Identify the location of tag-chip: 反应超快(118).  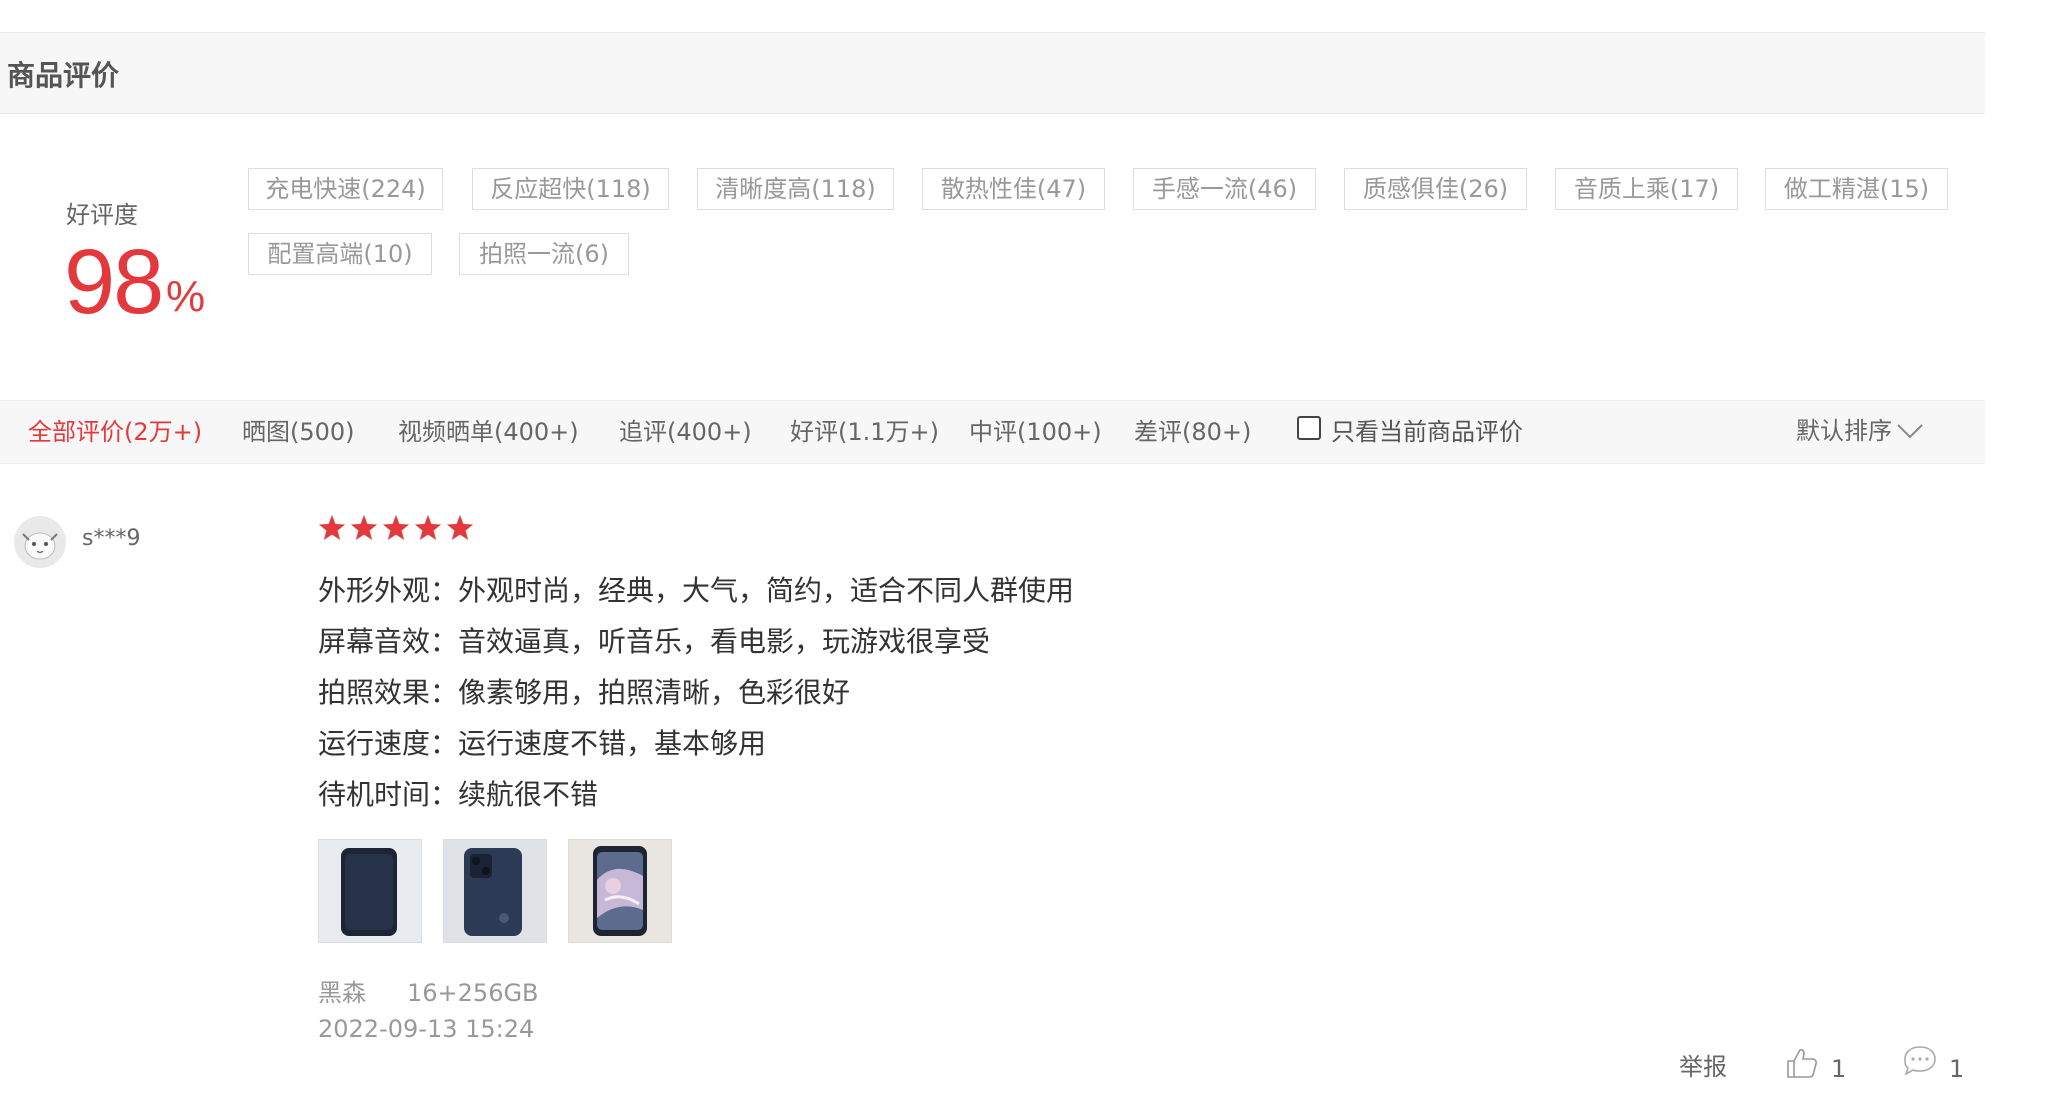
(570, 189).